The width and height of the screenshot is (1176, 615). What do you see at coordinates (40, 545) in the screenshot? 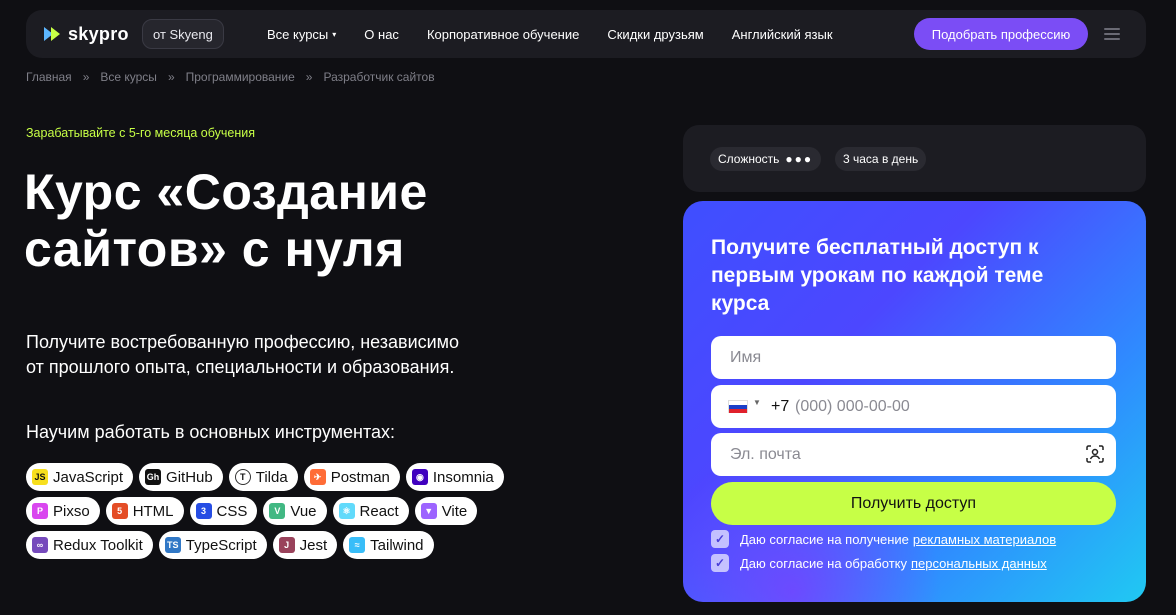
I see `redux-icon: ∞` at bounding box center [40, 545].